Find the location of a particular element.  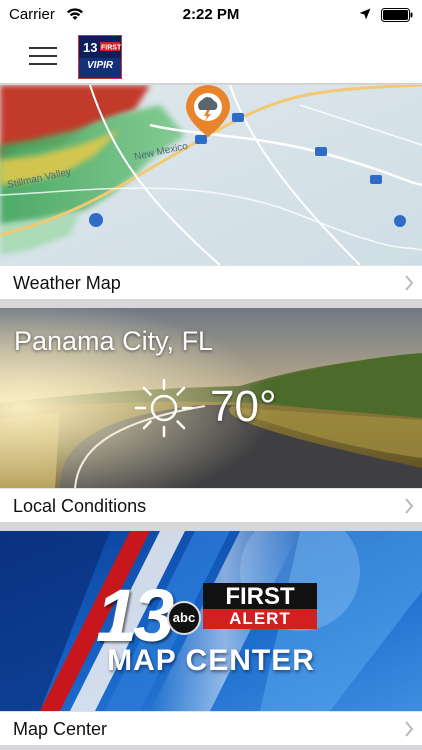

map-center-title: MAP CENTER is located at coordinates (211, 660).